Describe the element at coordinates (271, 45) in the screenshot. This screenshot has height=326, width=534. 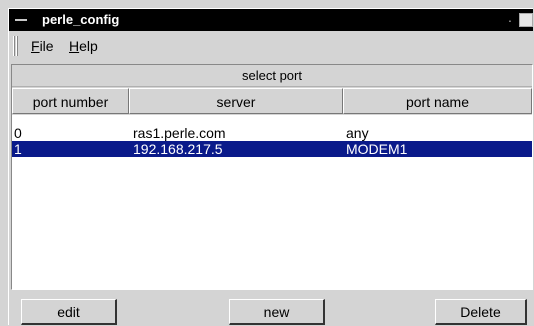
I see `menu-bar: File Help` at that location.